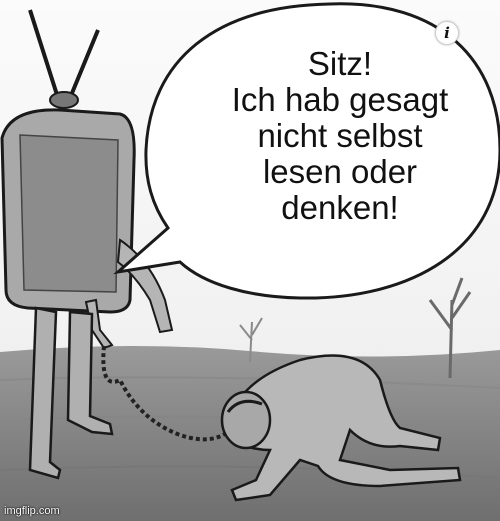  I want to click on speech-line: Sitz!, so click(340, 63).